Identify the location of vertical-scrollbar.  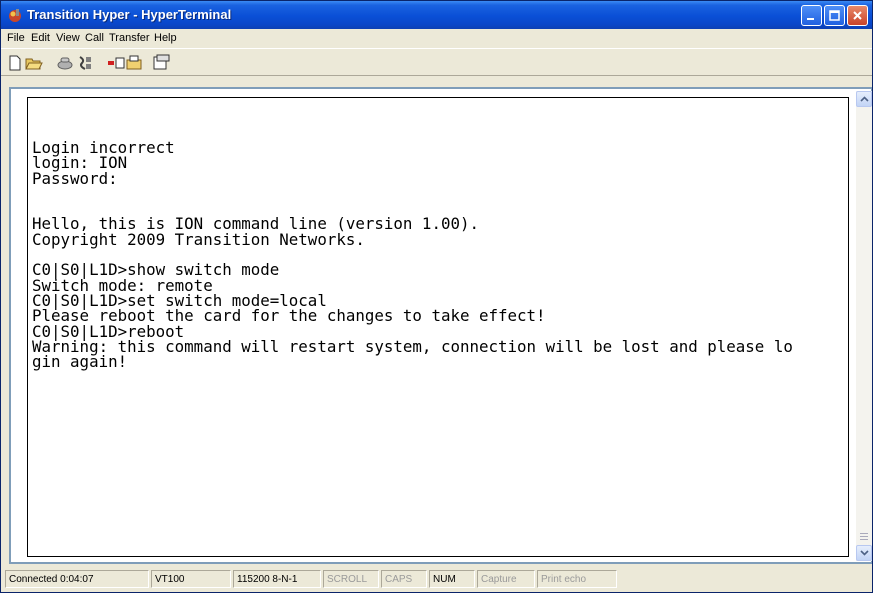
(864, 326).